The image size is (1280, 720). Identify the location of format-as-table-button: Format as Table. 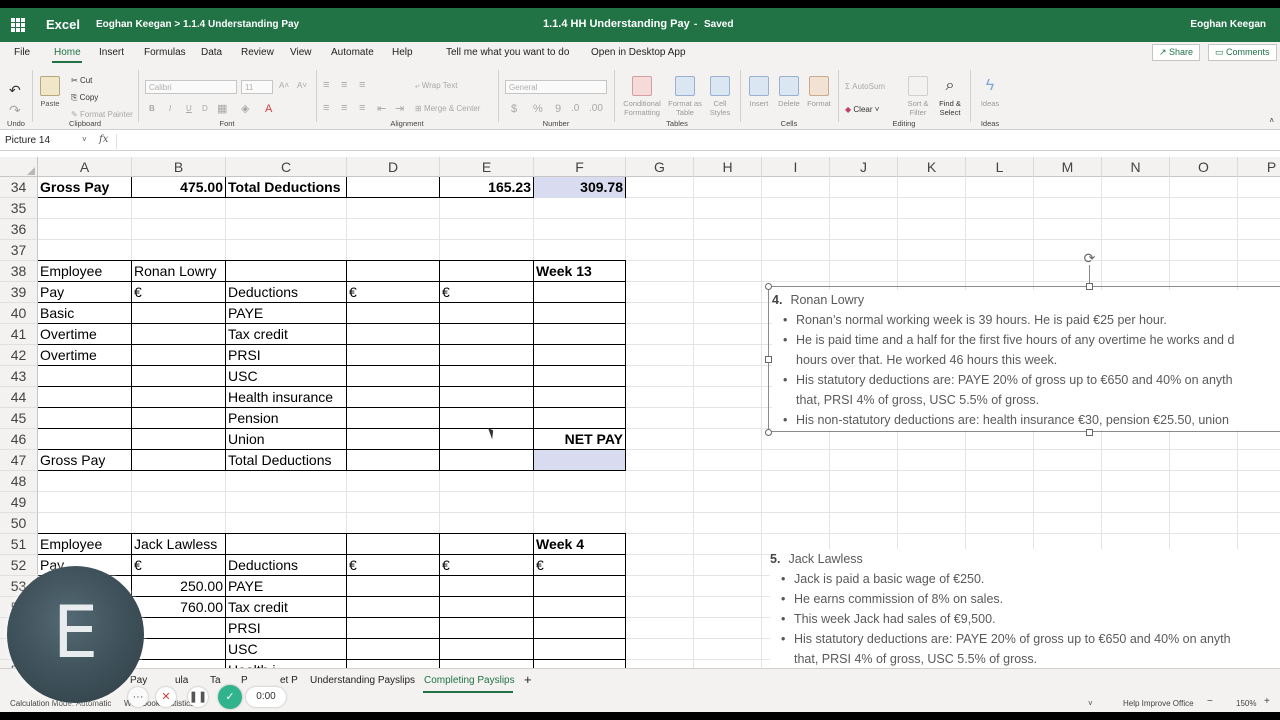
(685, 96).